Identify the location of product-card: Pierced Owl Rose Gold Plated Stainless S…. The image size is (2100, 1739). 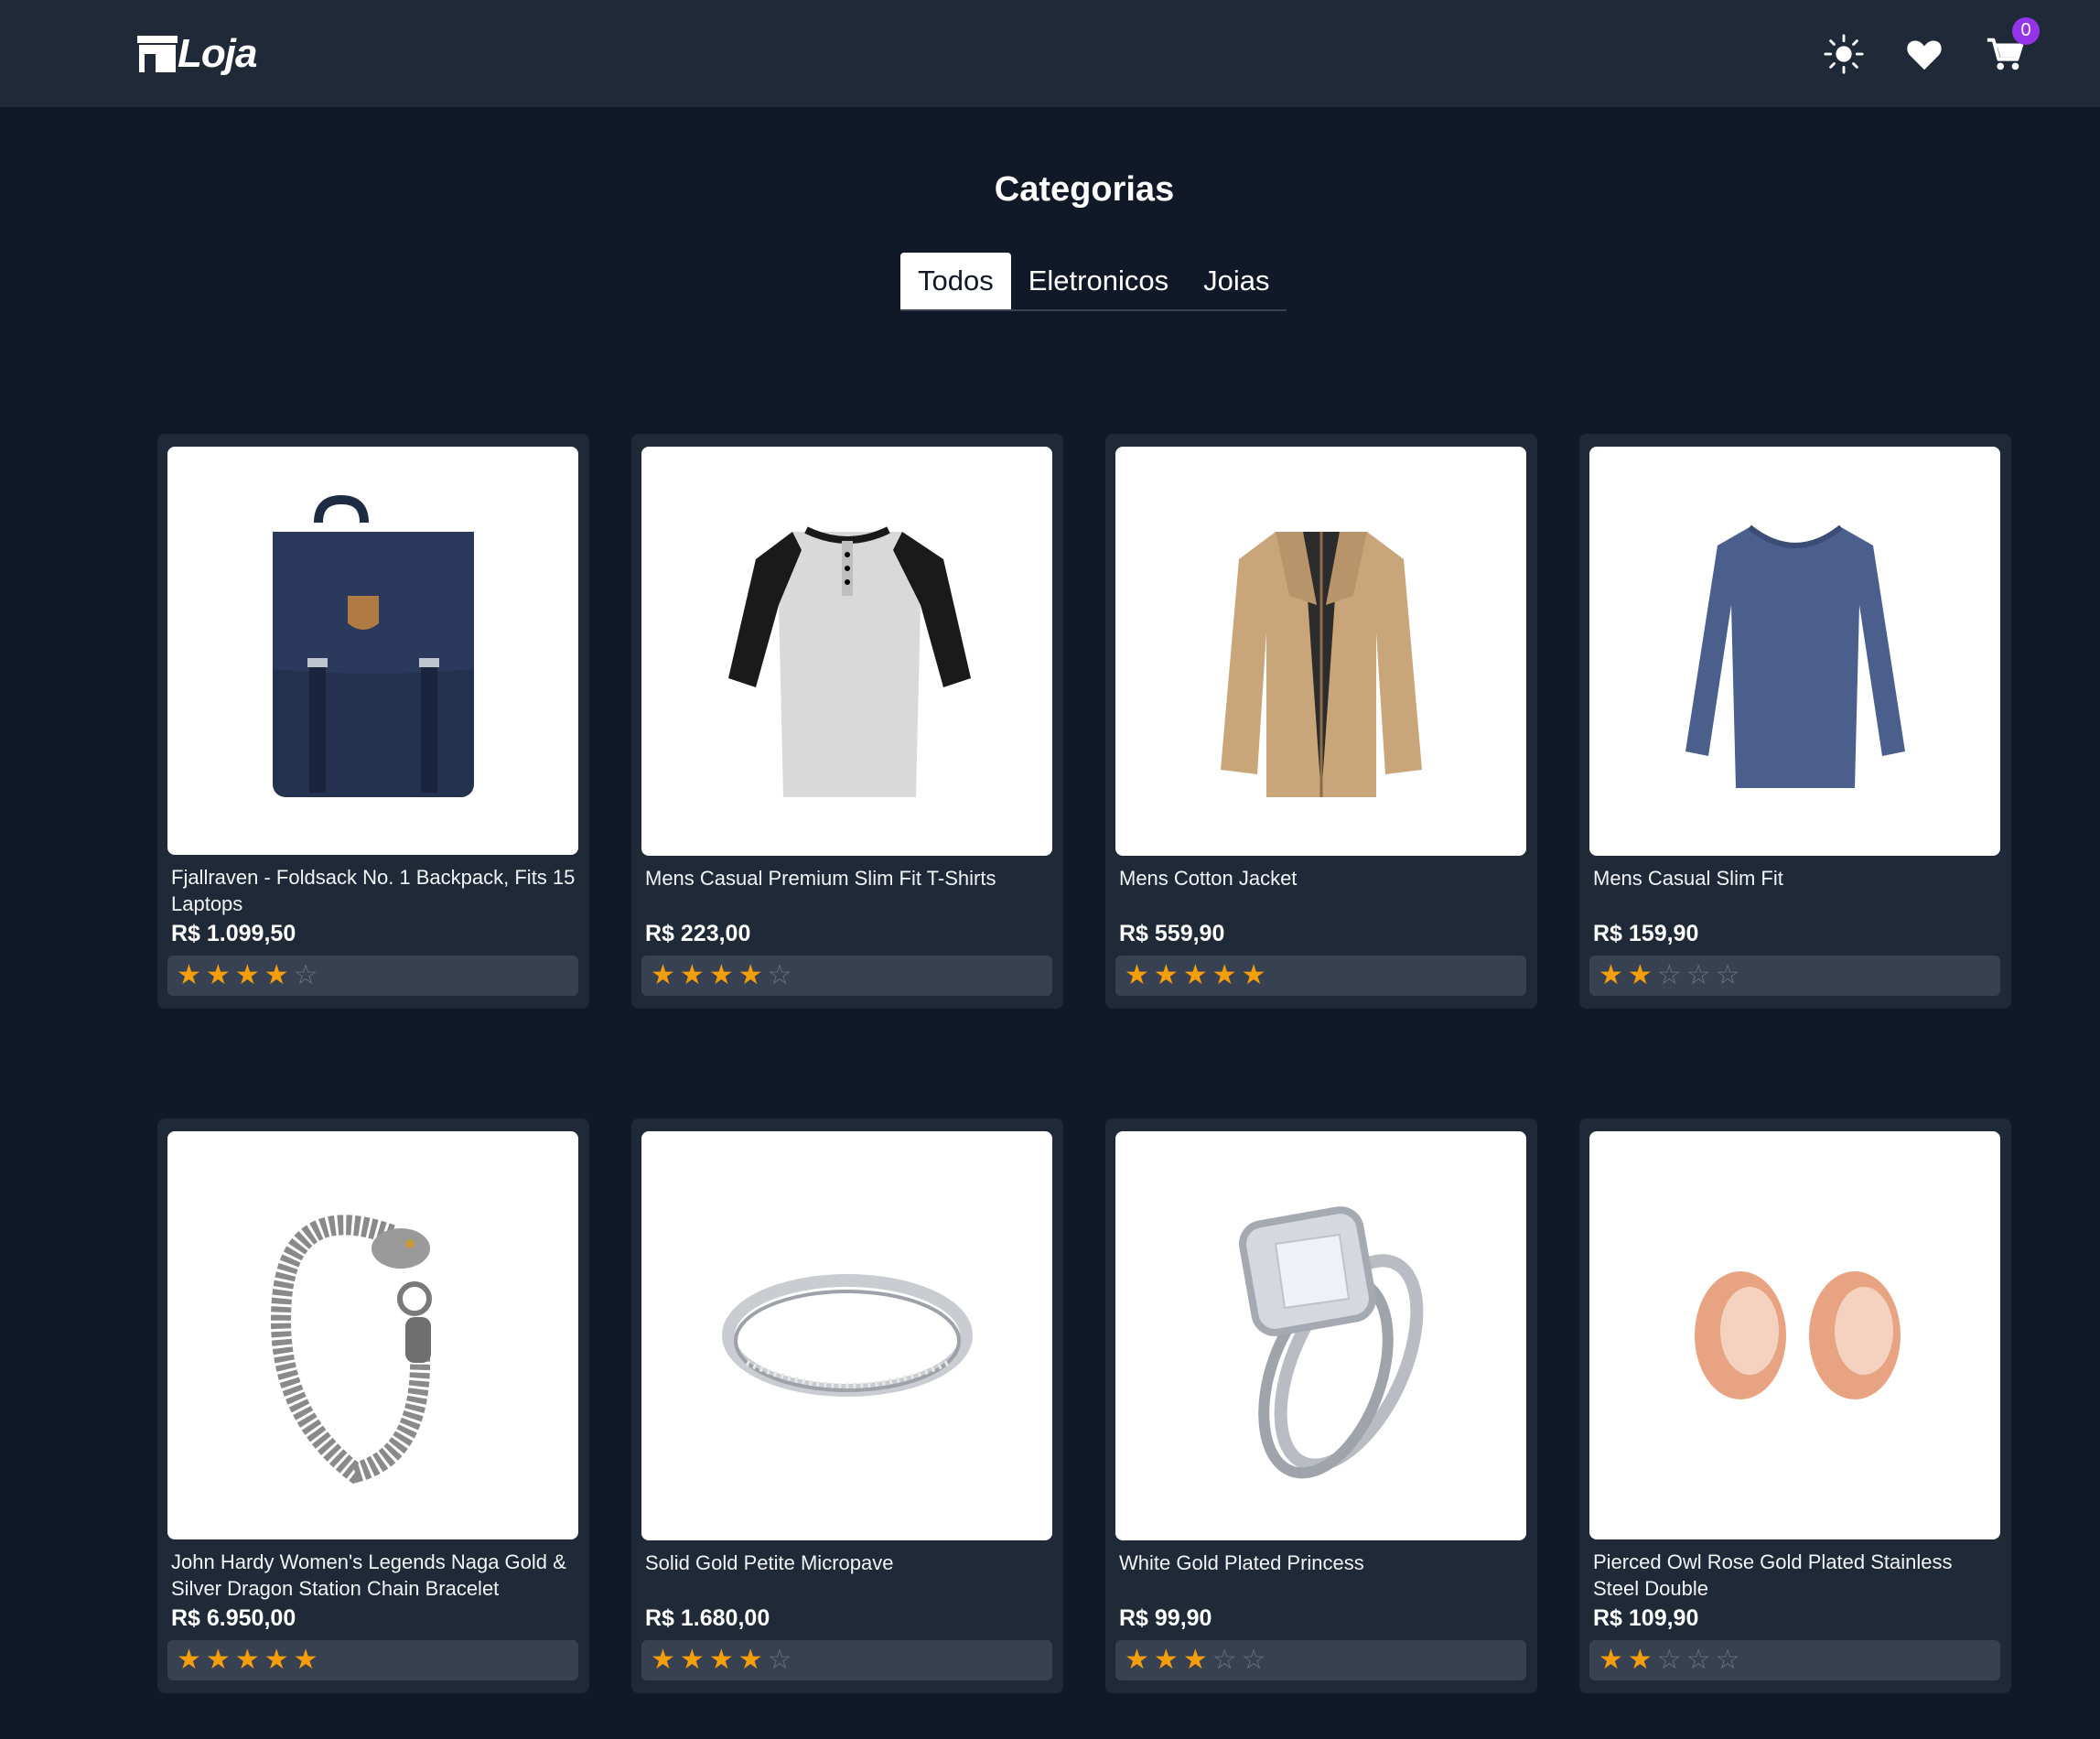
(1795, 1405).